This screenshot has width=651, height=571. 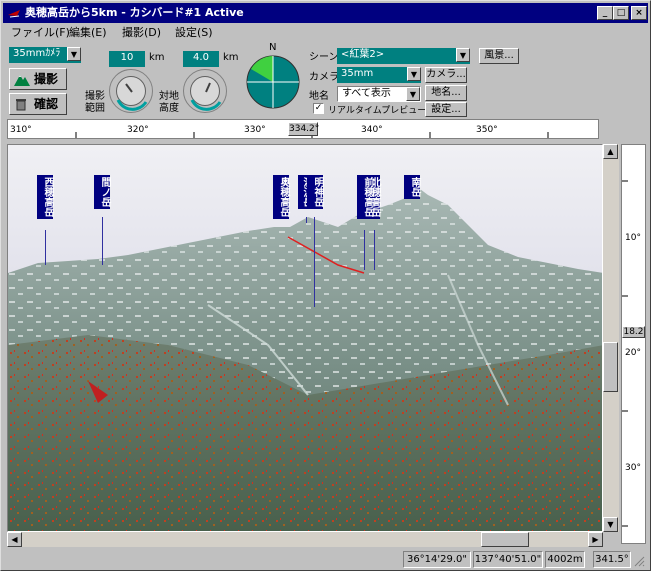 What do you see at coordinates (639, 561) in the screenshot?
I see `resize-grip-icon` at bounding box center [639, 561].